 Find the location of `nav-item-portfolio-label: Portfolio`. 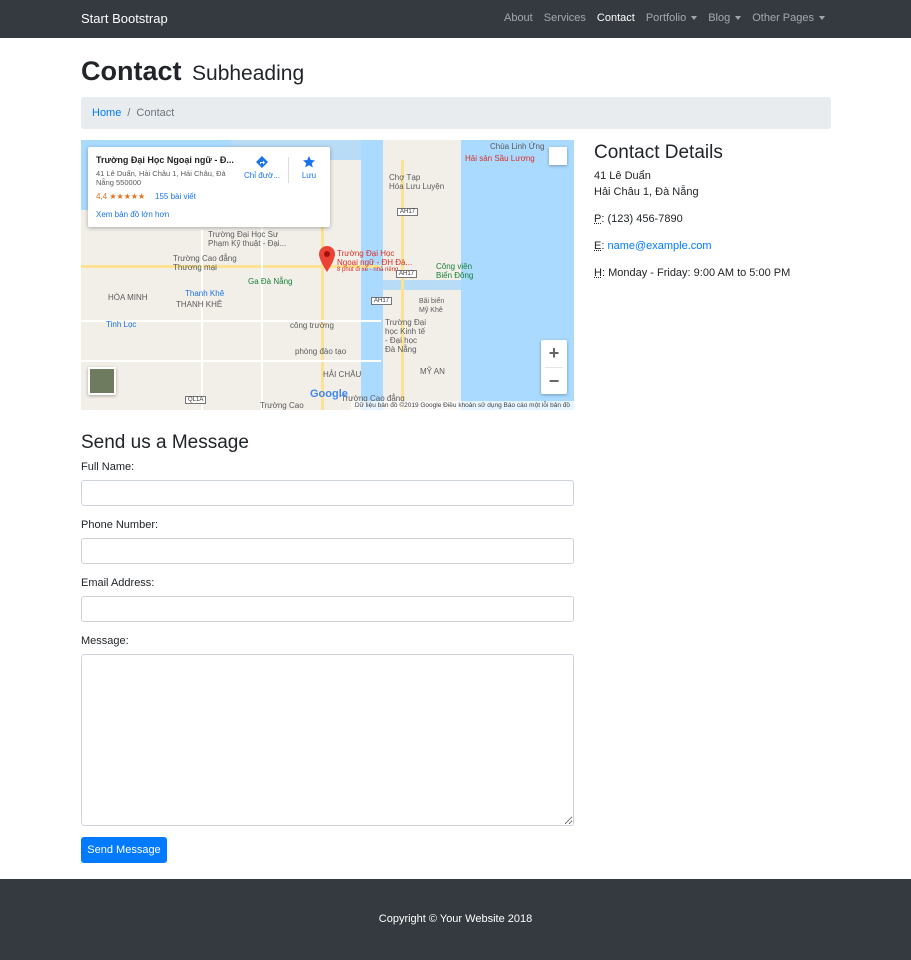

nav-item-portfolio-label: Portfolio is located at coordinates (666, 18).